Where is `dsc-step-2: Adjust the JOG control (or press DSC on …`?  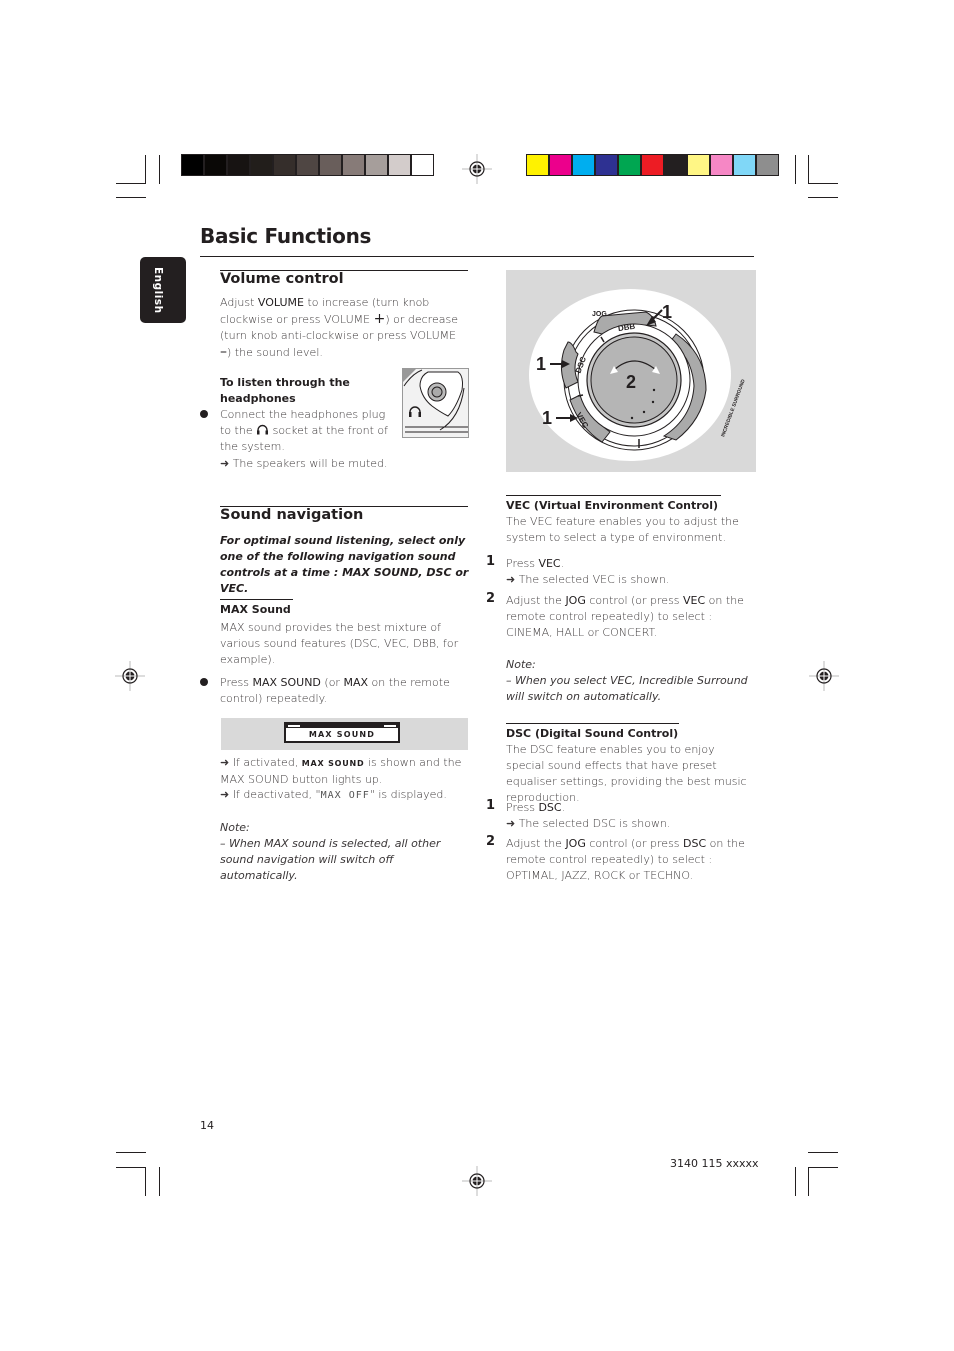
dsc-step-2: Adjust the JOG control (or press DSC on … is located at coordinates (631, 860).